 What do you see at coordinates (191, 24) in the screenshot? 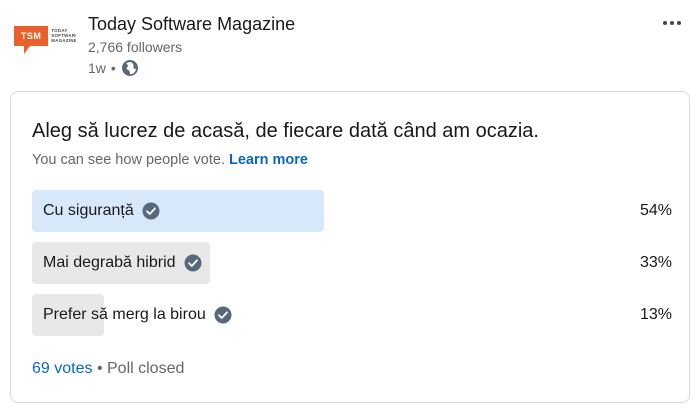
I see `author-name: Today Software Magazine` at bounding box center [191, 24].